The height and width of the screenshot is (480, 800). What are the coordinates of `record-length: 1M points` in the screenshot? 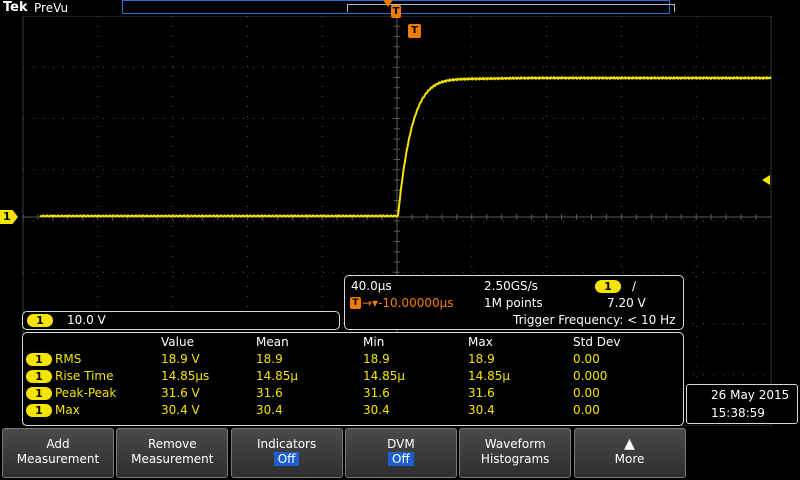 It's located at (513, 303).